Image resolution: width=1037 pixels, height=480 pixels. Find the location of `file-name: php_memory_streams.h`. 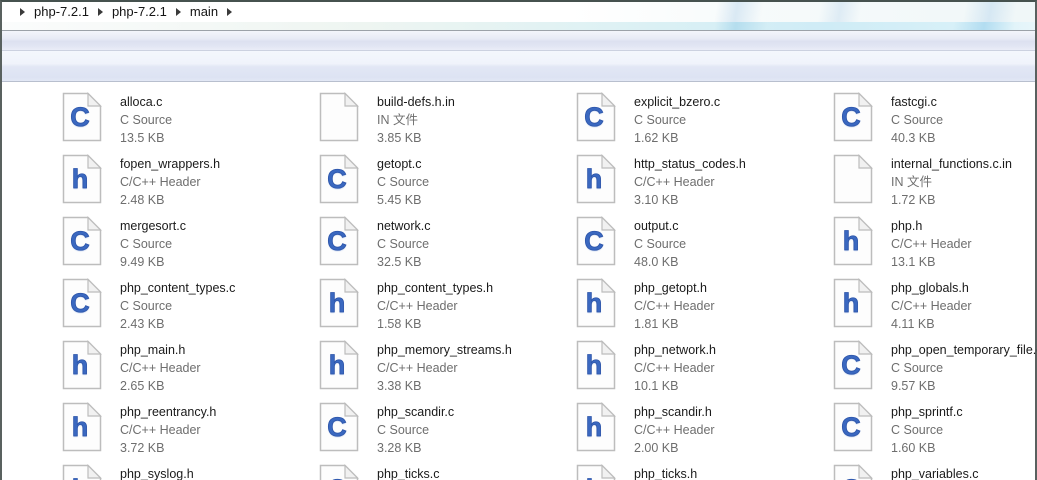

file-name: php_memory_streams.h is located at coordinates (444, 350).